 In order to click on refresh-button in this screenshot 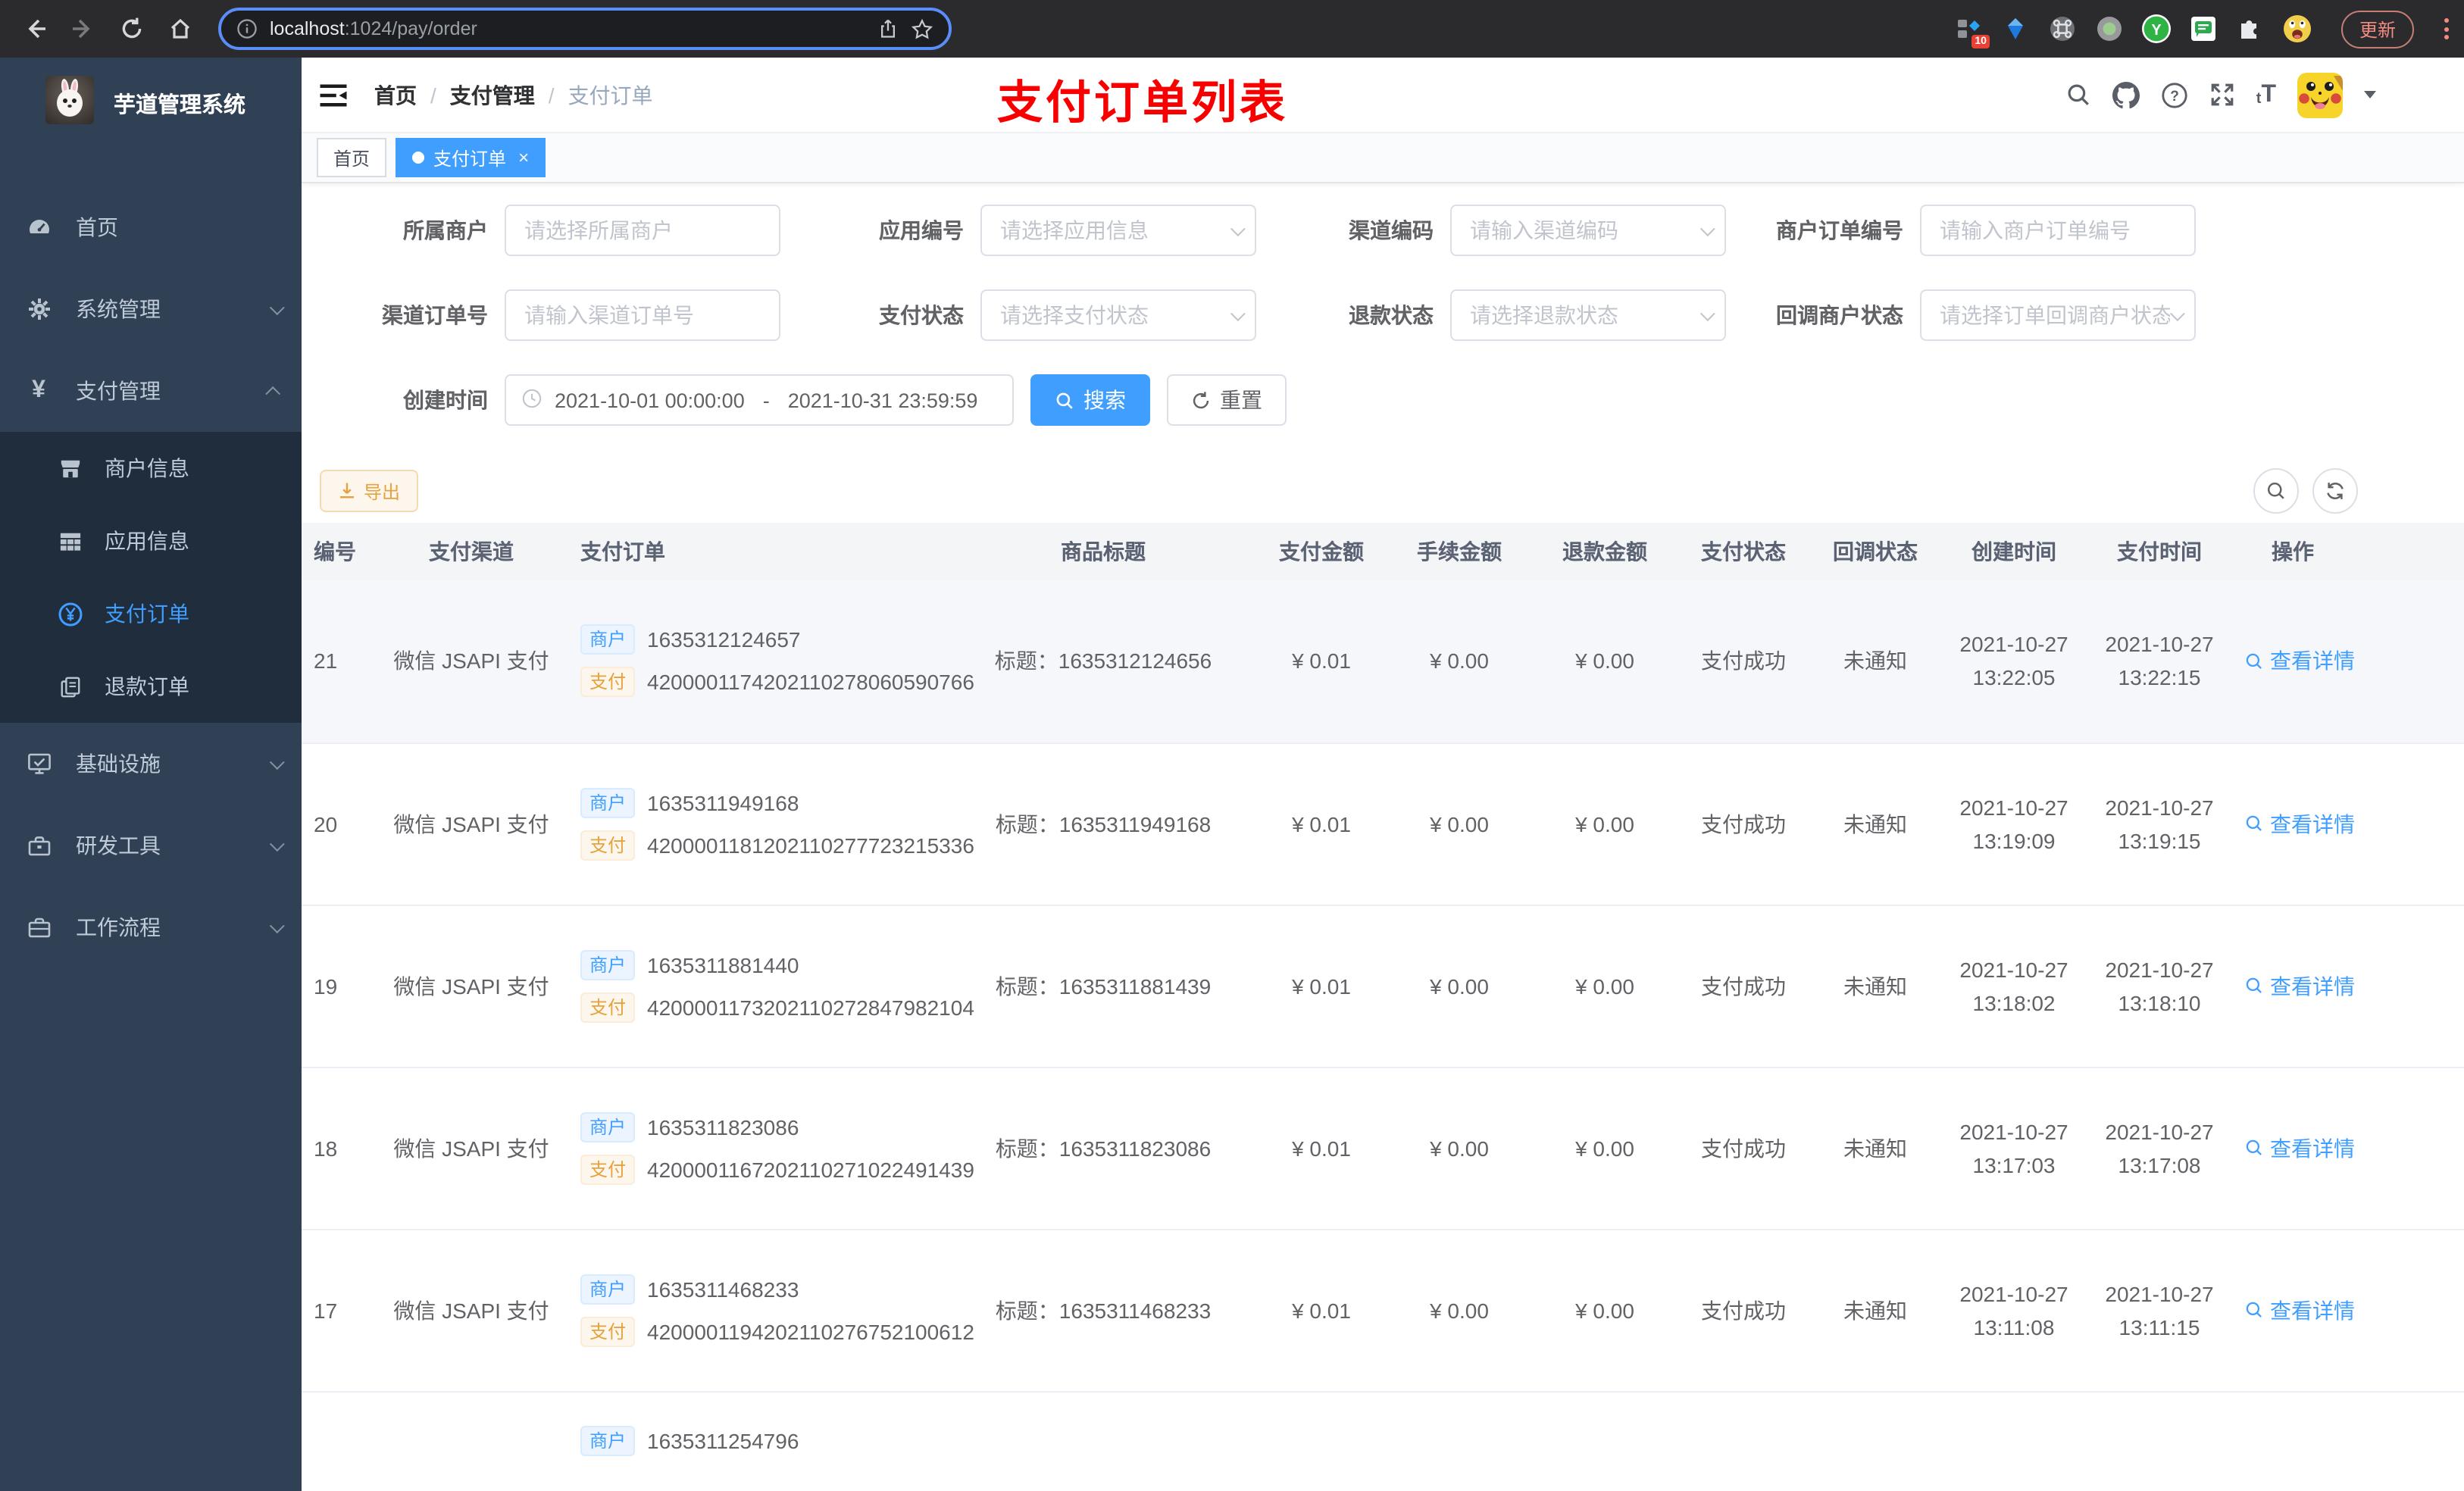, I will do `click(2335, 491)`.